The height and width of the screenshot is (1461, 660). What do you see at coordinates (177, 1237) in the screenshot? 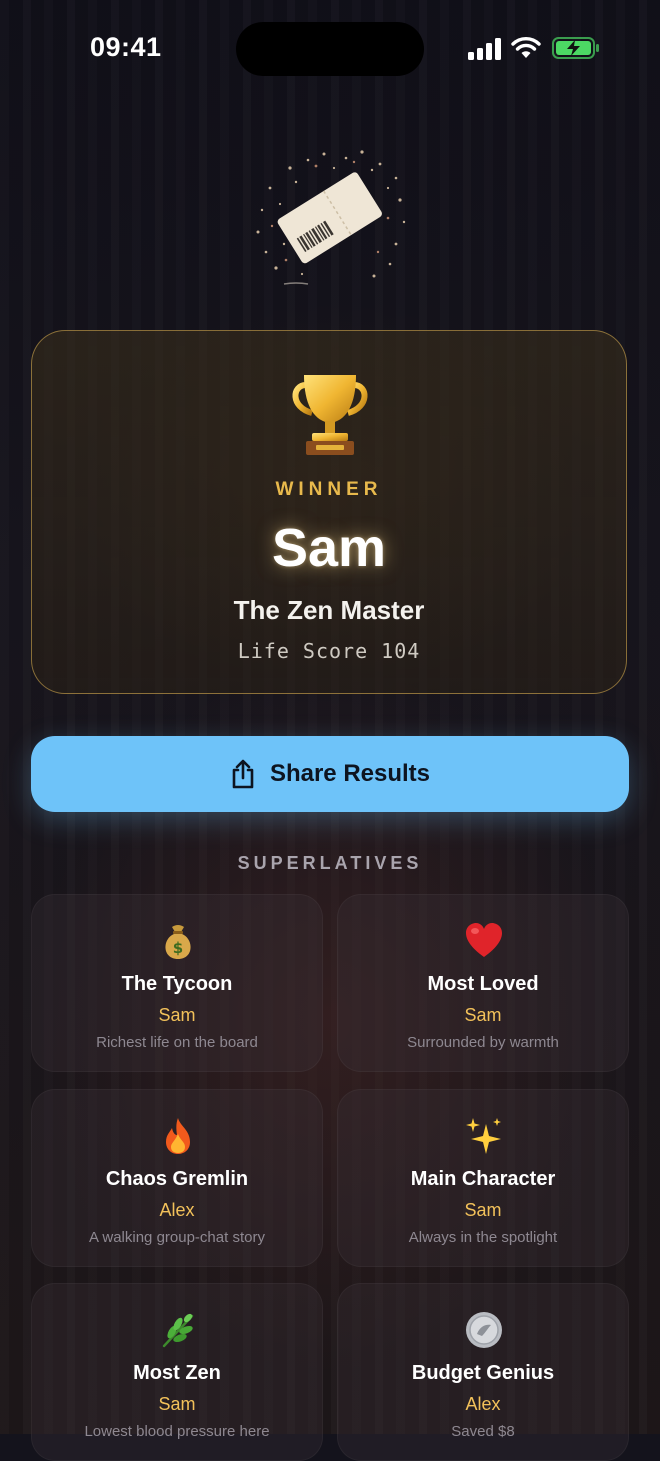
I see `superlative-desc: A walking group-chat story` at bounding box center [177, 1237].